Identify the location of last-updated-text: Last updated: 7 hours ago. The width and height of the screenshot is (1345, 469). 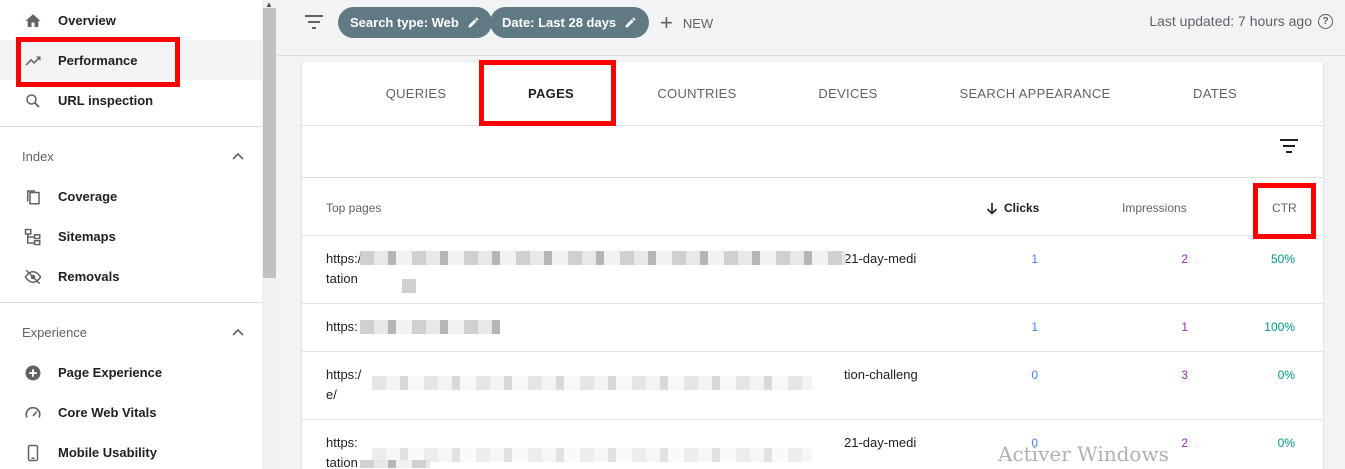
(1230, 21).